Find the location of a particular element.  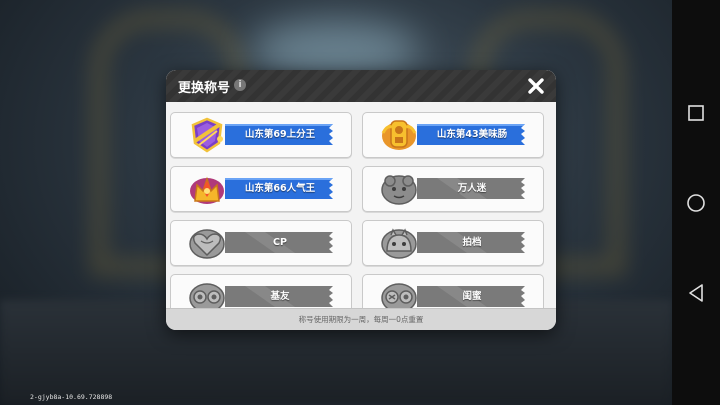

title-card-1: 山东第69上分王 is located at coordinates (261, 135).